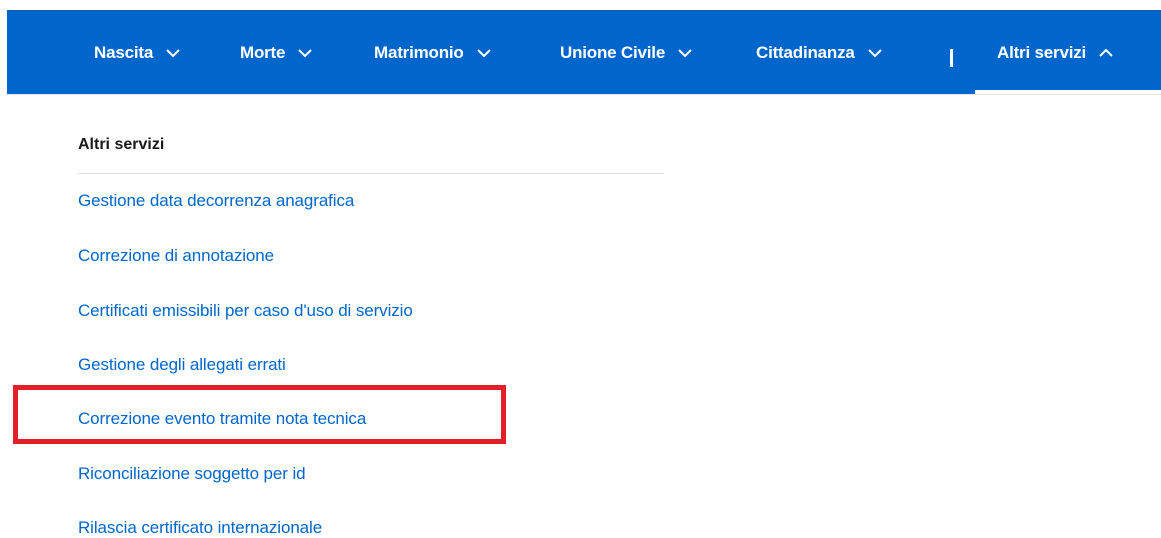 The image size is (1161, 538). Describe the element at coordinates (216, 201) in the screenshot. I see `menu-link-gestione-data-decorrenza: Gestione data decorrenza anagrafica` at that location.